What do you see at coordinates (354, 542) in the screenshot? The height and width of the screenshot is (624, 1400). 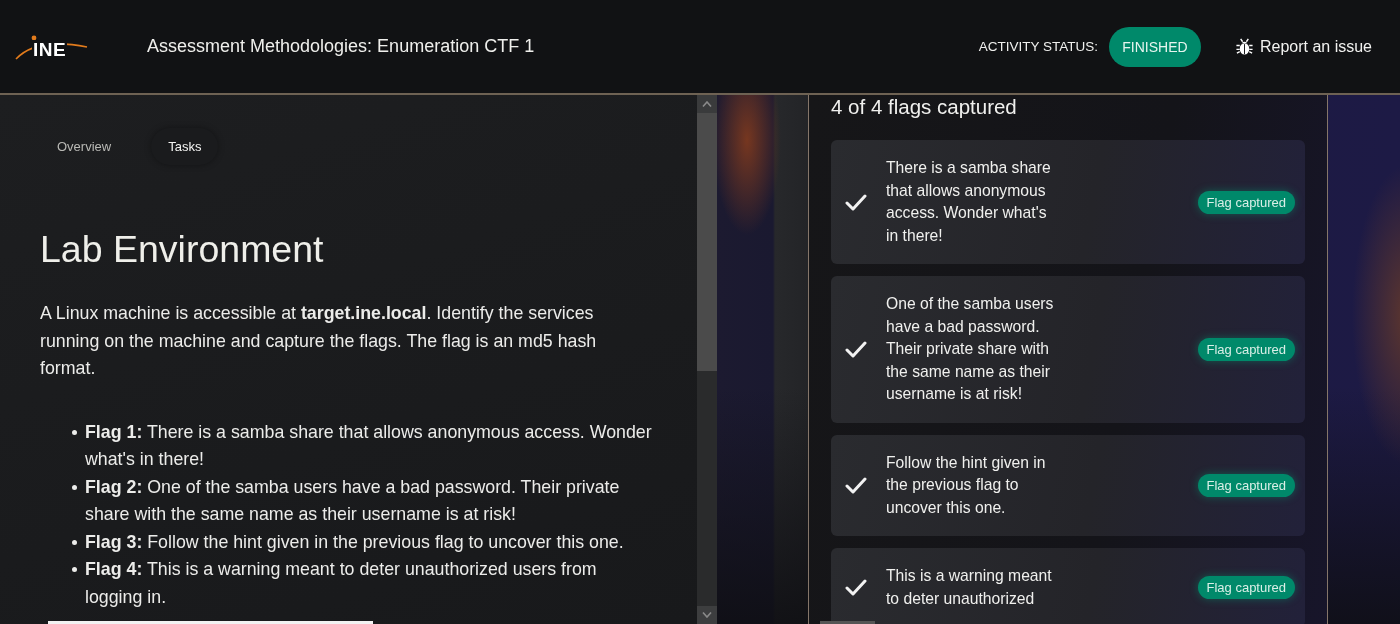 I see `flag-description: Flag 3: Follow the hint given in the previous flag to uncover this one.` at bounding box center [354, 542].